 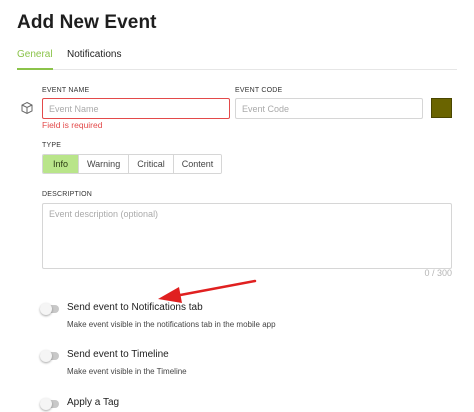 I want to click on type-option-content: Content, so click(x=197, y=164).